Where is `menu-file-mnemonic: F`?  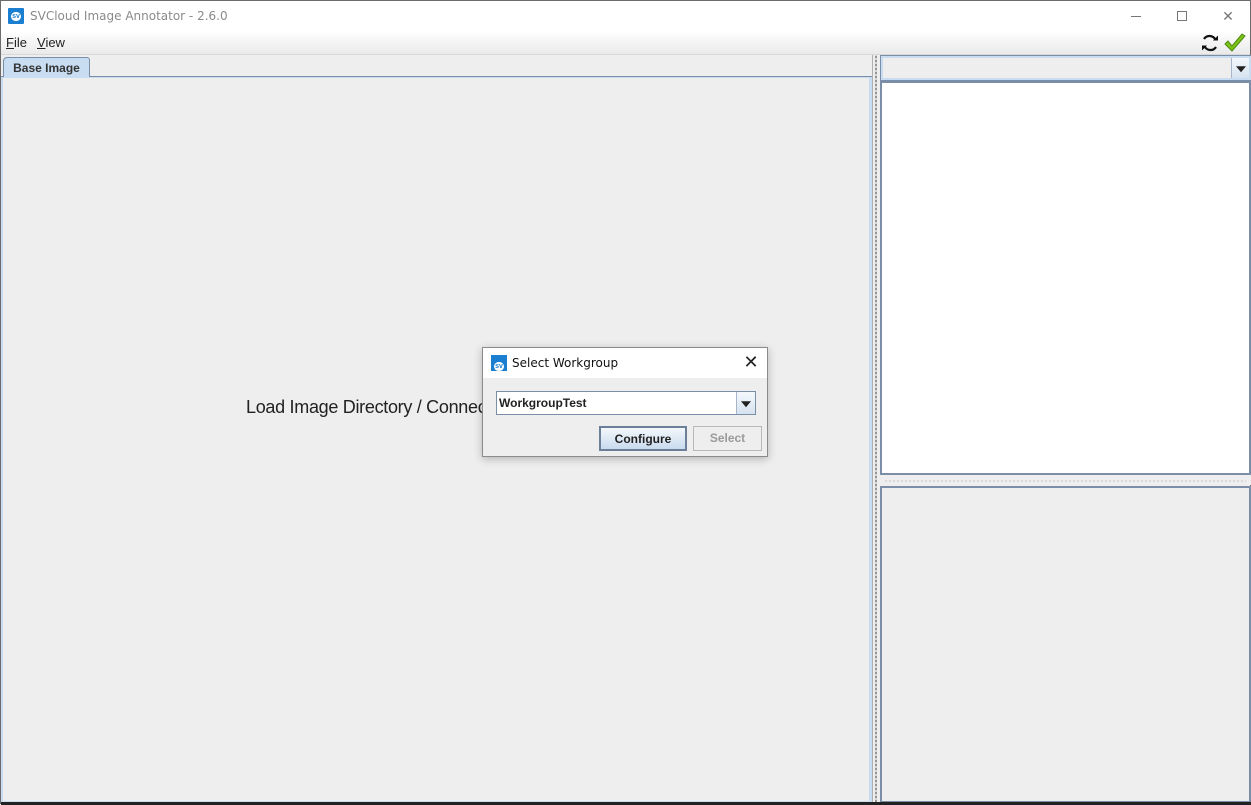
menu-file-mnemonic: F is located at coordinates (10, 42).